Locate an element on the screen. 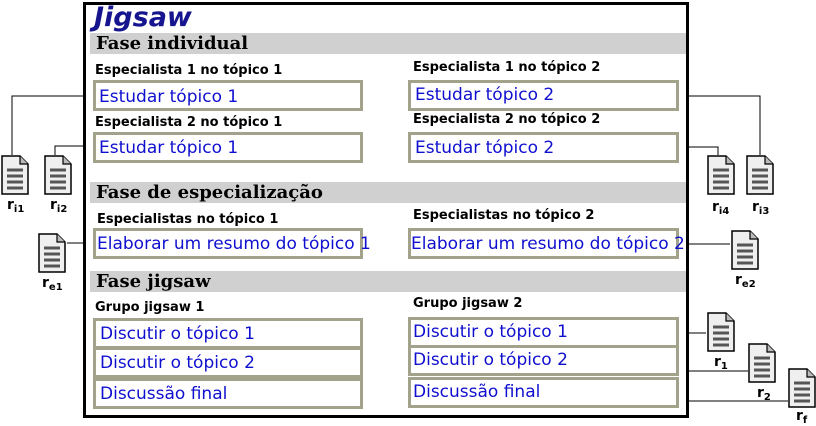 The image size is (816, 426). task-label-study-topic2-b: Estudar tópico 2 is located at coordinates (485, 148).